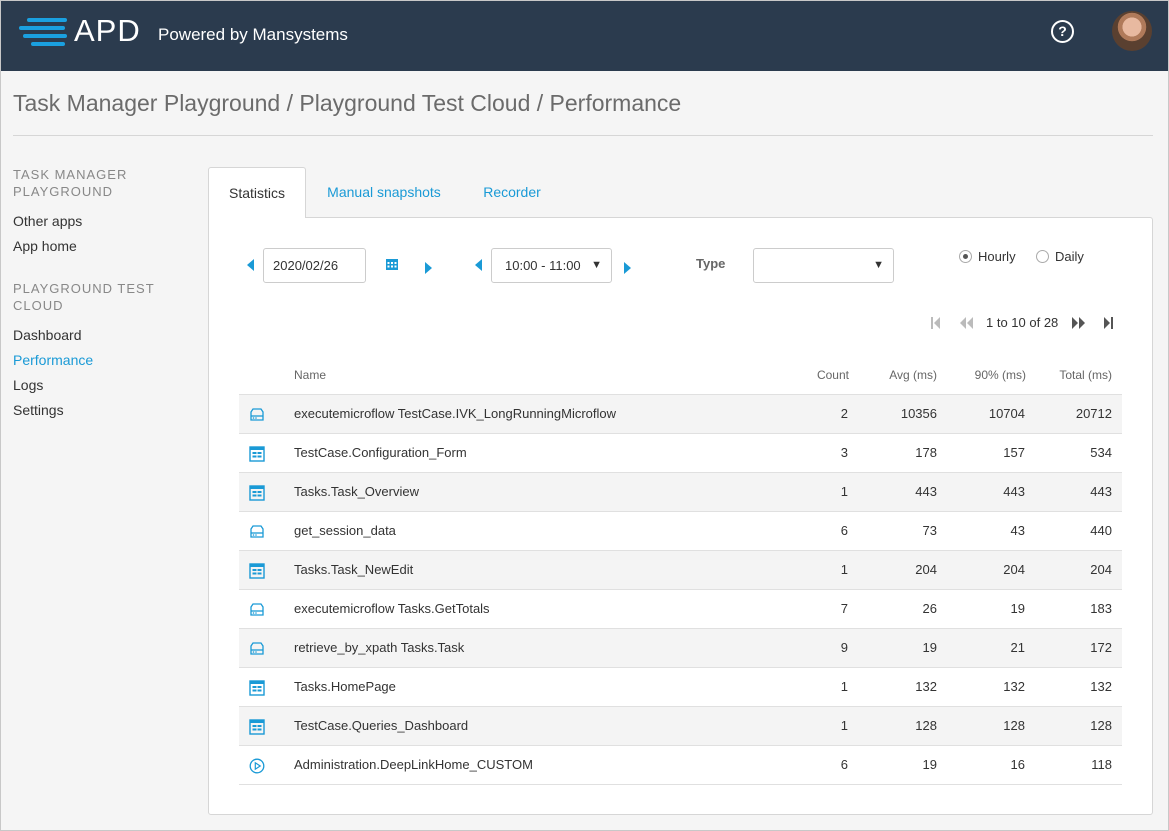 Image resolution: width=1169 pixels, height=831 pixels. I want to click on row-total: 183, so click(1101, 608).